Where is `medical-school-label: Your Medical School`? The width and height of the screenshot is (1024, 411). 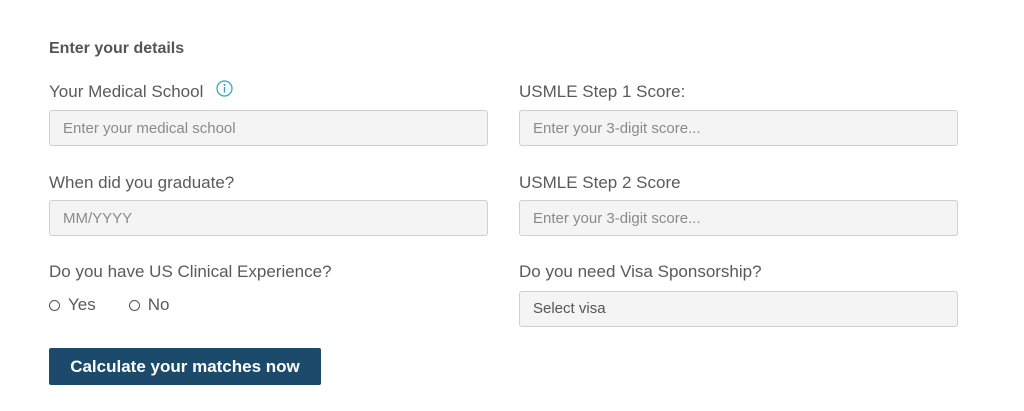
medical-school-label: Your Medical School is located at coordinates (141, 91).